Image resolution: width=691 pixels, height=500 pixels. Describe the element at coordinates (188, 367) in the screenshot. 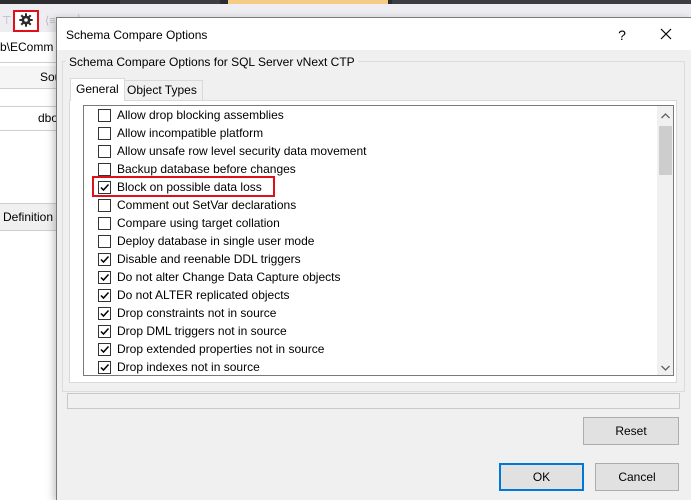

I see `option-label: Drop indexes not in source` at that location.